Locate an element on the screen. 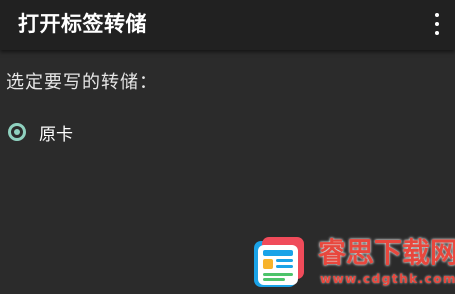 This screenshot has height=294, width=455. dump-option-original-card: 原卡 is located at coordinates (40, 132).